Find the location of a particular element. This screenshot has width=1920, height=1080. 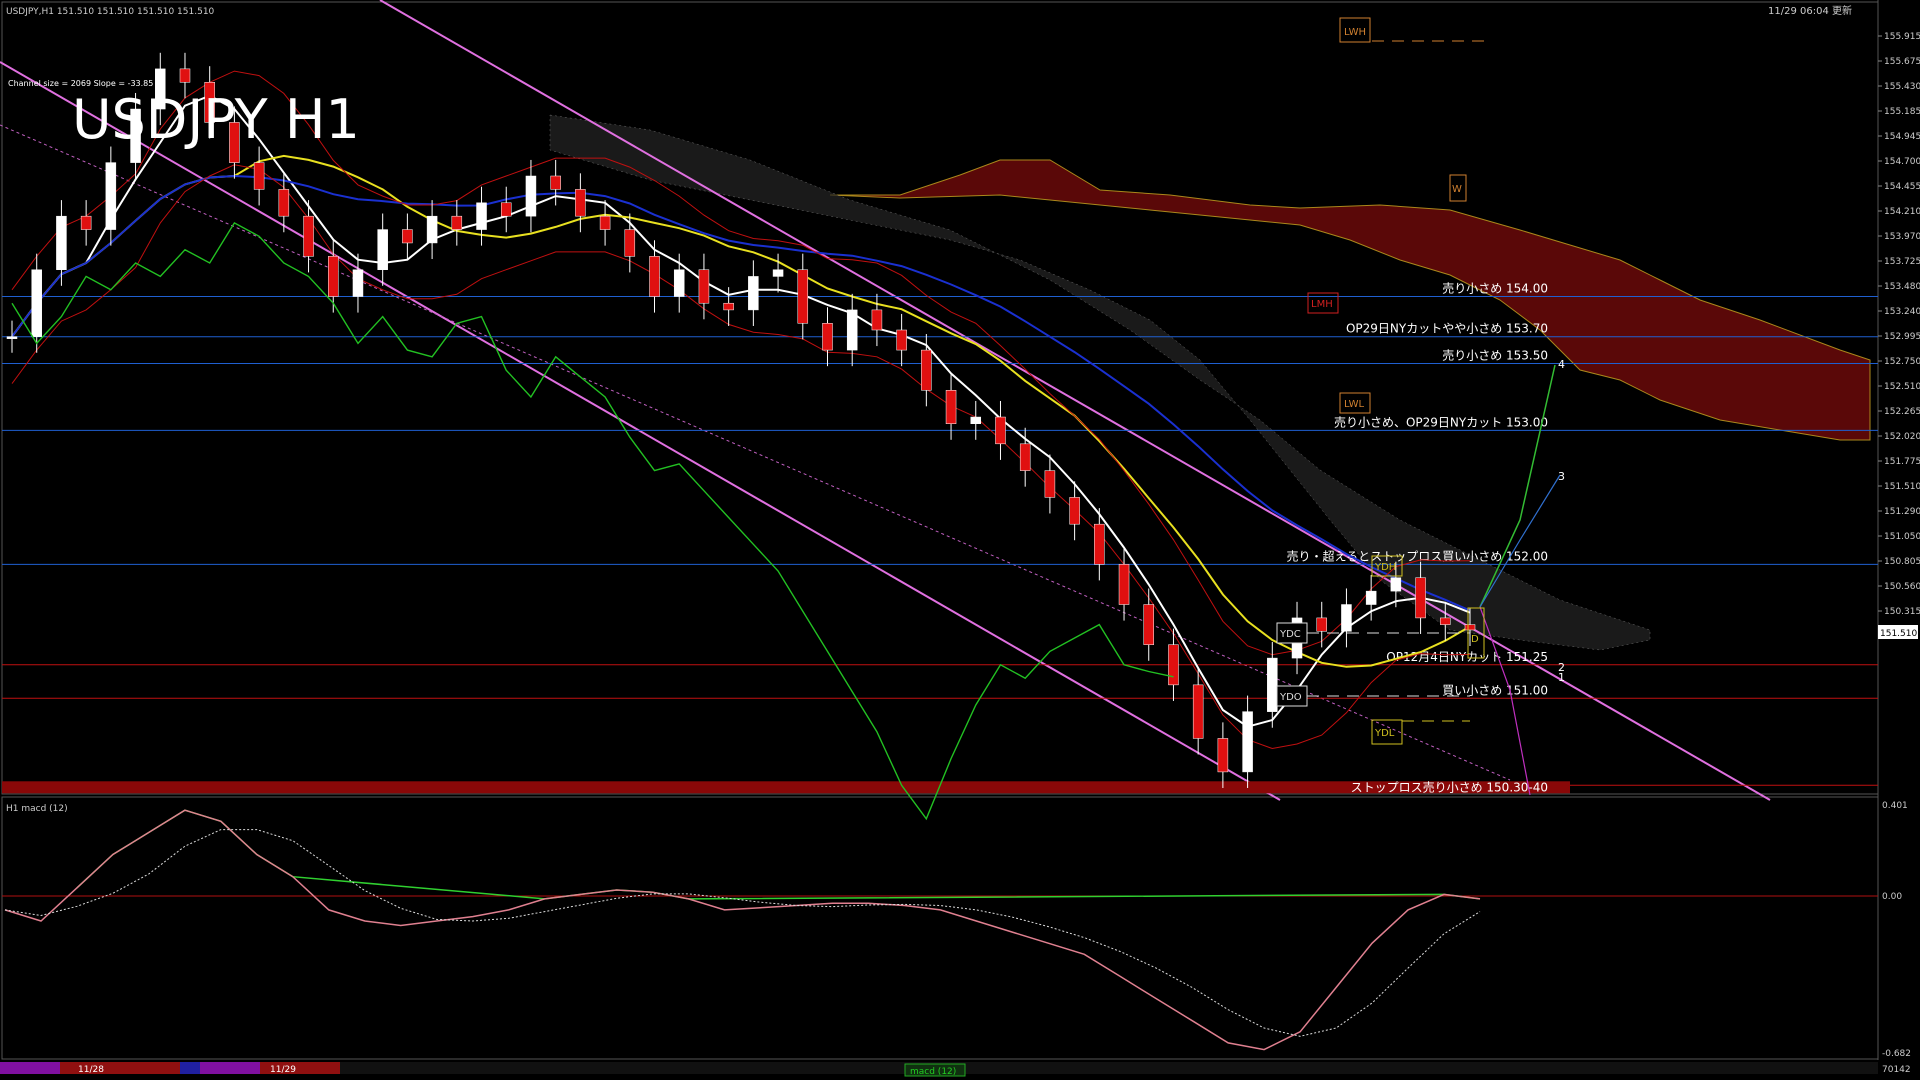

level-box-lwl: LWL is located at coordinates (1355, 403).